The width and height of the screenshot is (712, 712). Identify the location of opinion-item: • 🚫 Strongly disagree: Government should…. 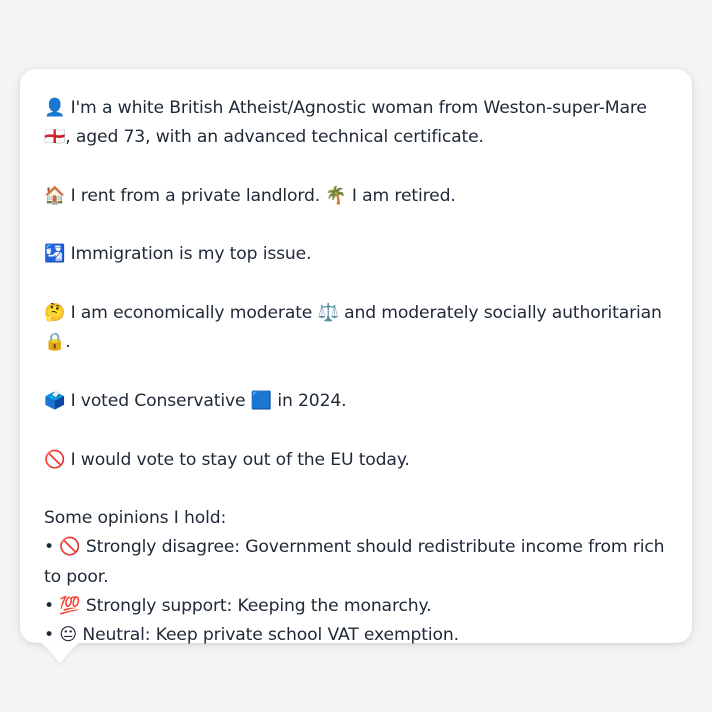
(354, 562).